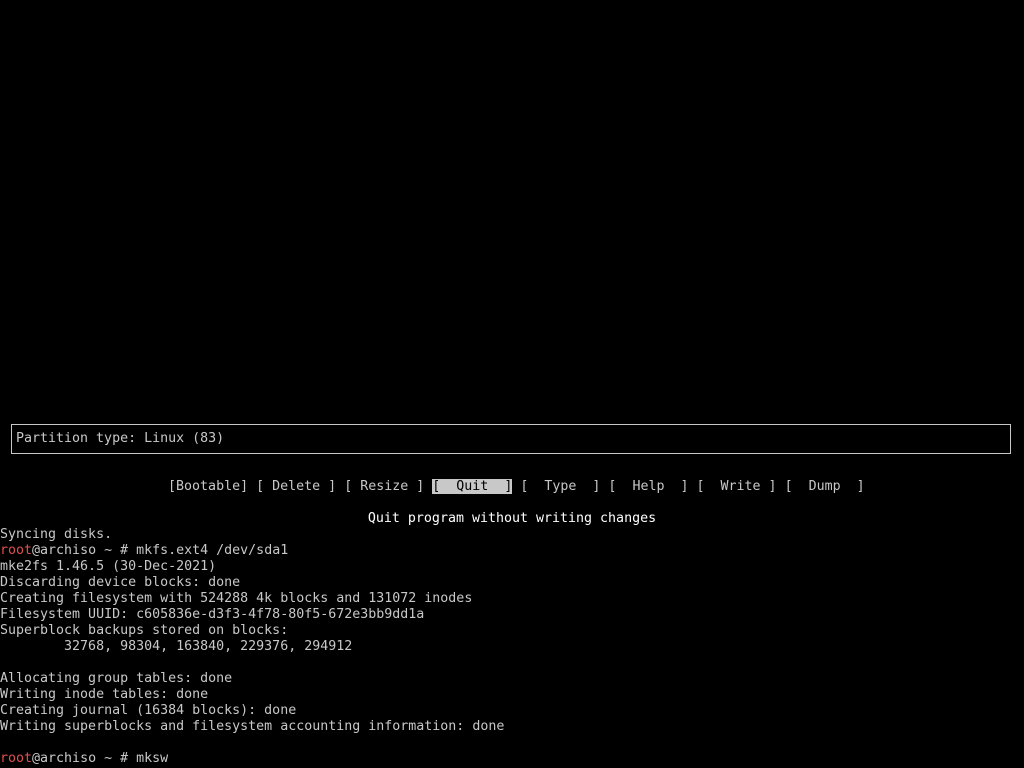 The height and width of the screenshot is (768, 1024). What do you see at coordinates (648, 486) in the screenshot?
I see `help-button: [ Help ]` at bounding box center [648, 486].